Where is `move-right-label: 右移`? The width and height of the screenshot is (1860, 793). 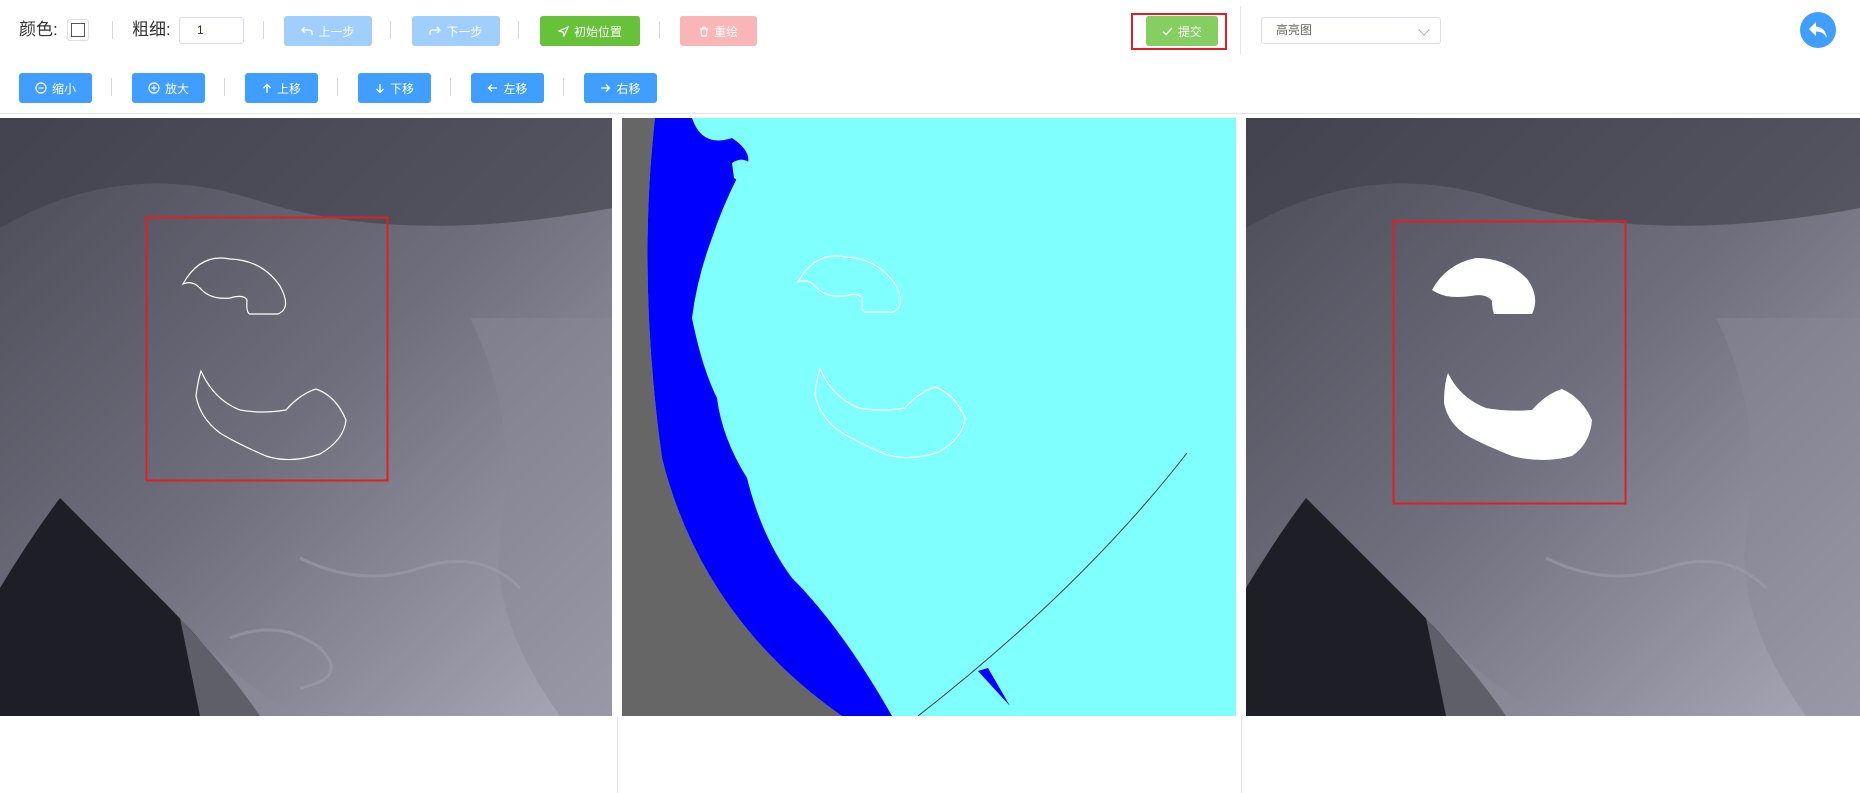
move-right-label: 右移 is located at coordinates (628, 88).